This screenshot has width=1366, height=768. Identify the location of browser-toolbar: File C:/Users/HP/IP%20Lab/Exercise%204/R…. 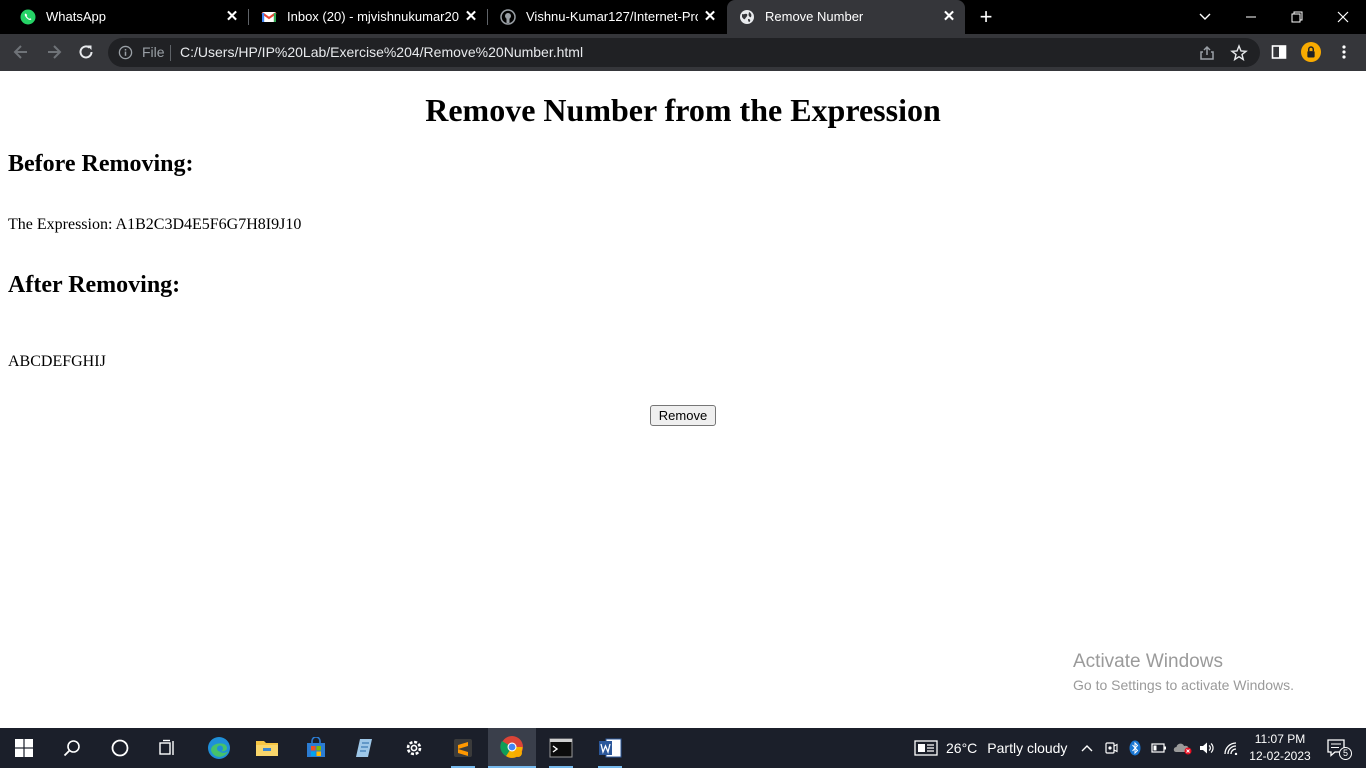
(683, 52).